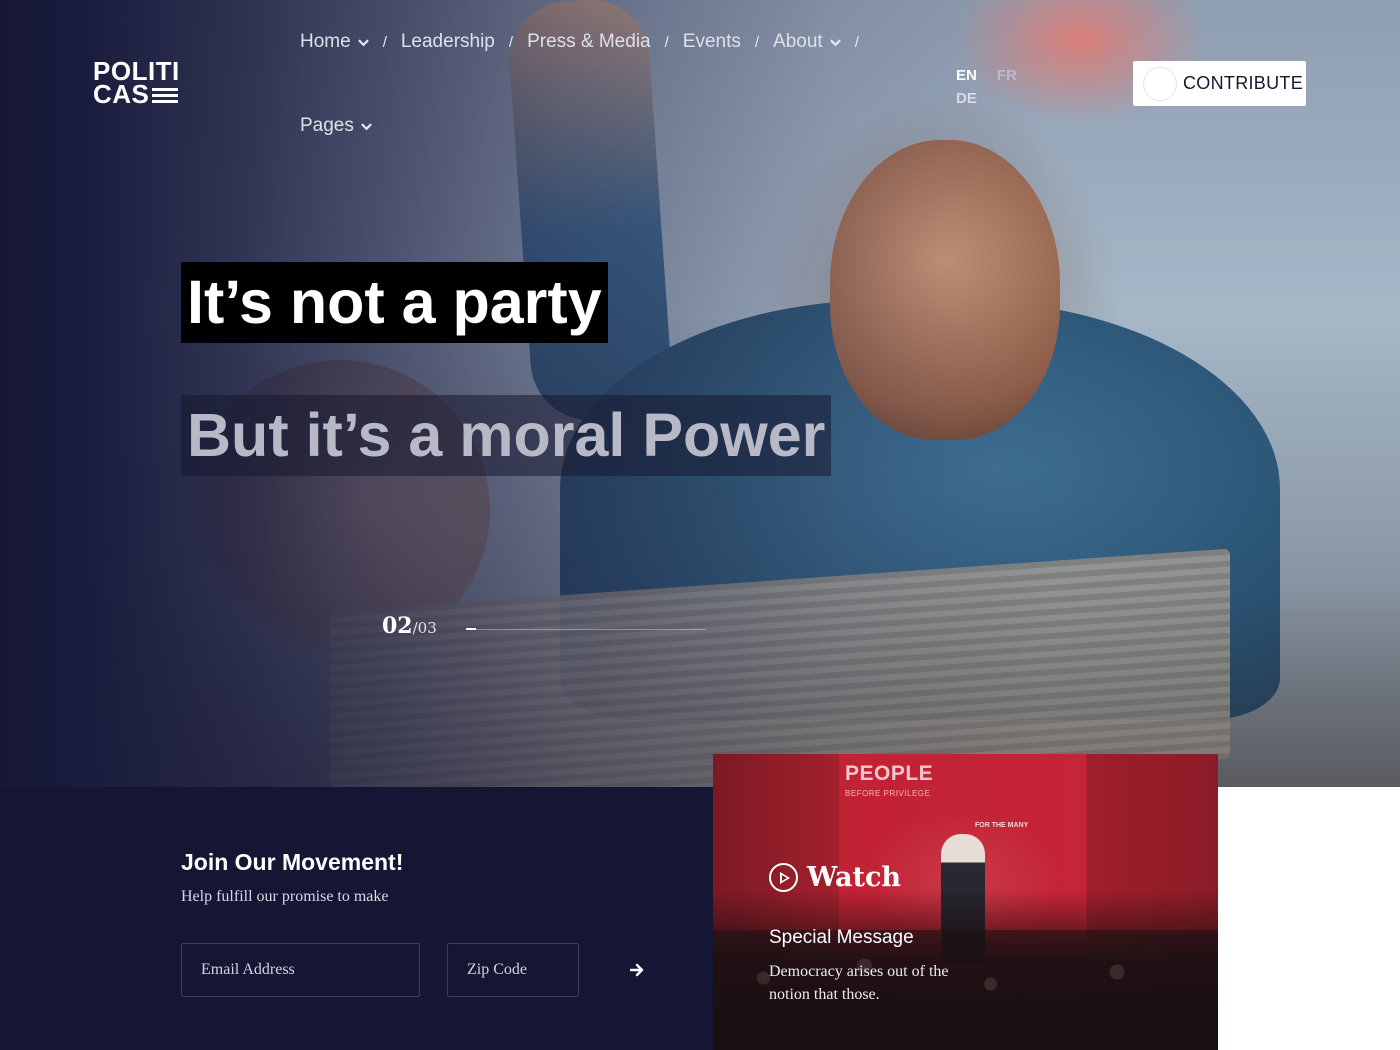  I want to click on language-switcher: EN FR DE, so click(986, 87).